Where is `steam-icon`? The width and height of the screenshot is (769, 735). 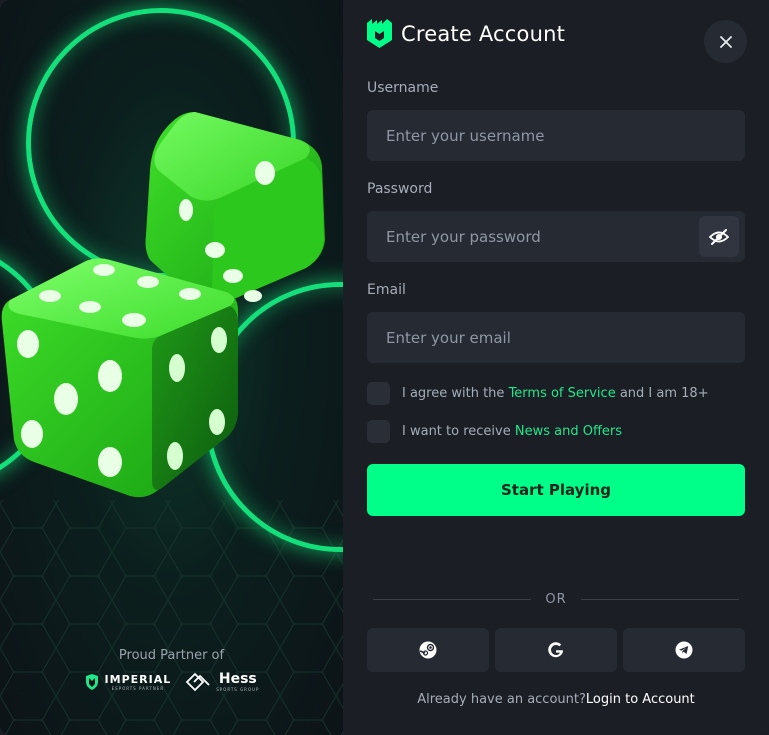 steam-icon is located at coordinates (428, 650).